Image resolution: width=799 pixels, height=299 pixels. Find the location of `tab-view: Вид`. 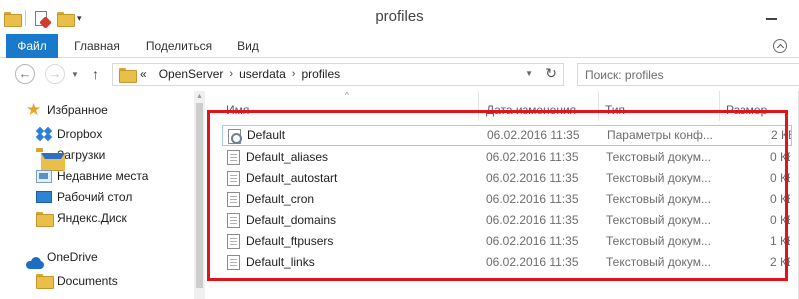

tab-view: Вид is located at coordinates (248, 46).